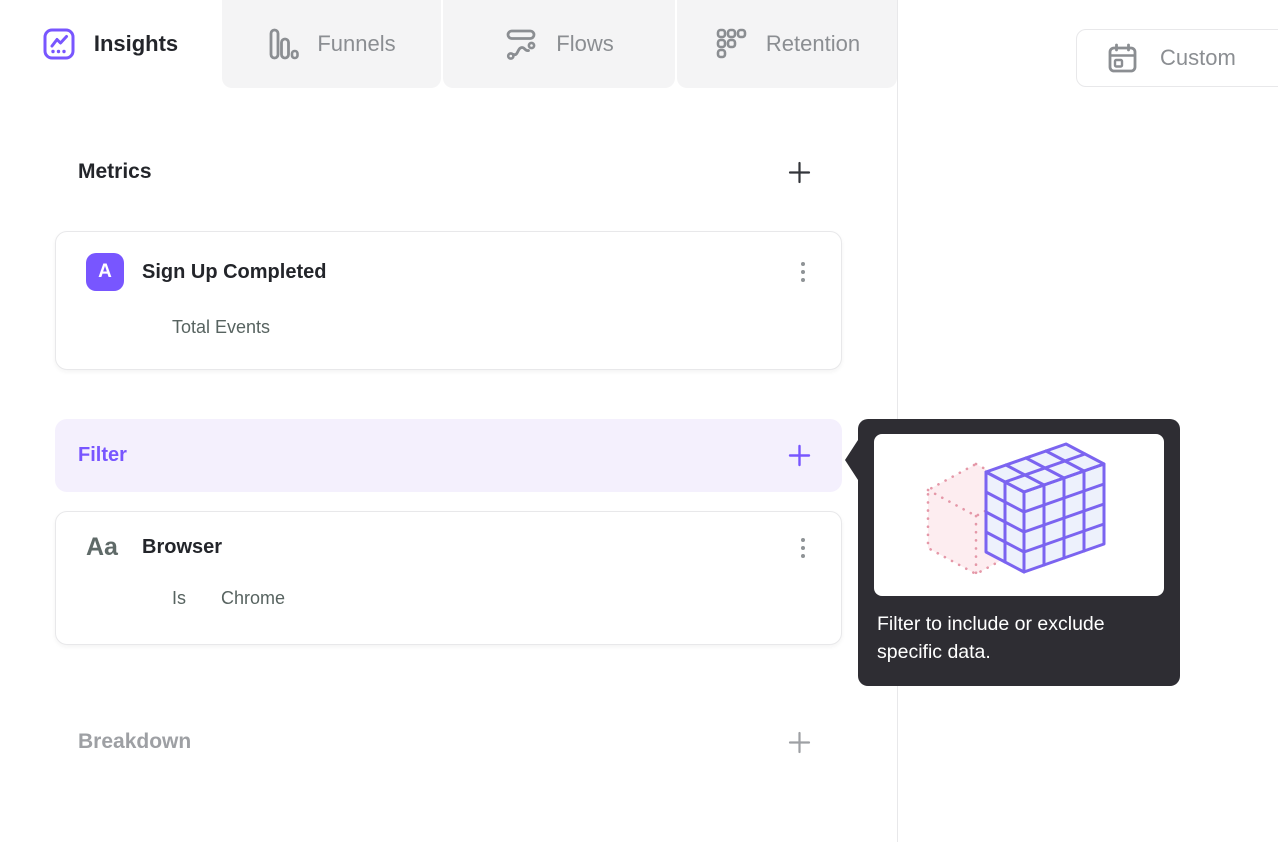 The height and width of the screenshot is (842, 1278). I want to click on tab-retention-label: Retention, so click(813, 43).